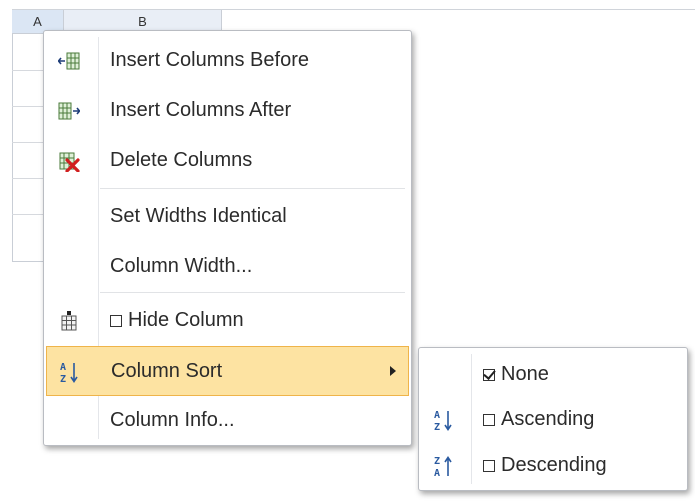  What do you see at coordinates (489, 420) in the screenshot?
I see `ascending-checkbox` at bounding box center [489, 420].